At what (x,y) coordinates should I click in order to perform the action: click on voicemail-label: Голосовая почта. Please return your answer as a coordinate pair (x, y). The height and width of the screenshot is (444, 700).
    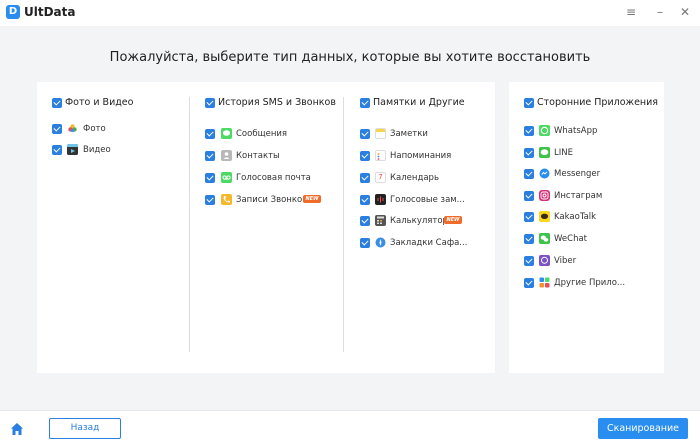
    Looking at the image, I should click on (273, 178).